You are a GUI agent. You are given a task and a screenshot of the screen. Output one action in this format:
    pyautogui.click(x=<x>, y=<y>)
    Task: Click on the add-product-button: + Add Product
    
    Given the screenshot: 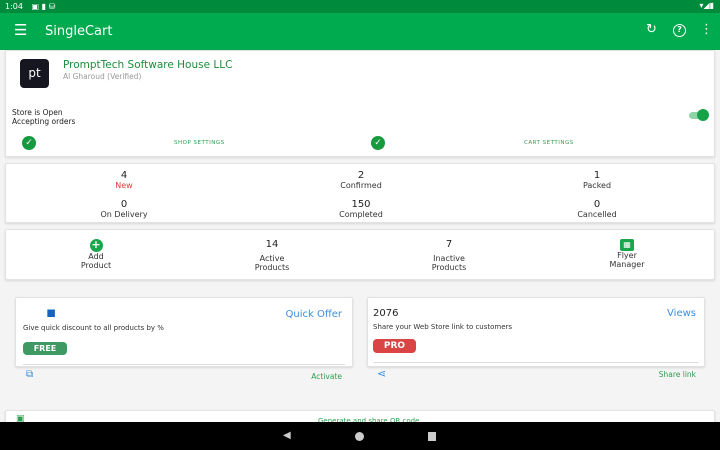 What is the action you would take?
    pyautogui.click(x=96, y=254)
    